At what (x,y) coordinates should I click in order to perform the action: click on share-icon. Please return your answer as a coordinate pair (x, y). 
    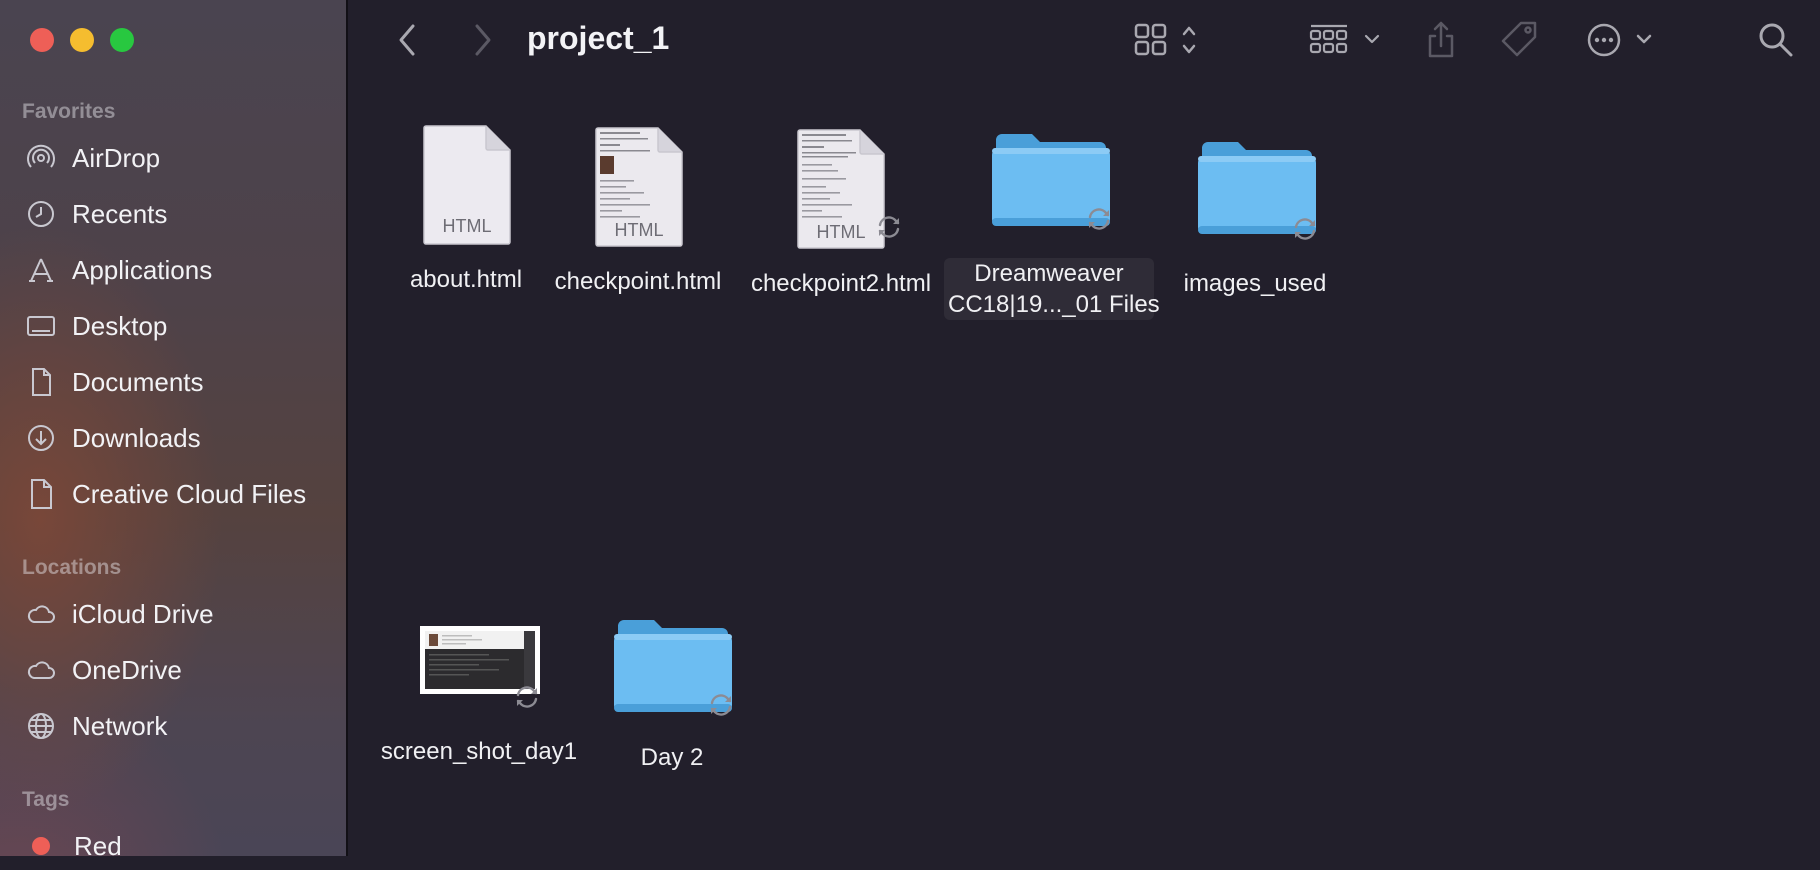
    Looking at the image, I should click on (1441, 39).